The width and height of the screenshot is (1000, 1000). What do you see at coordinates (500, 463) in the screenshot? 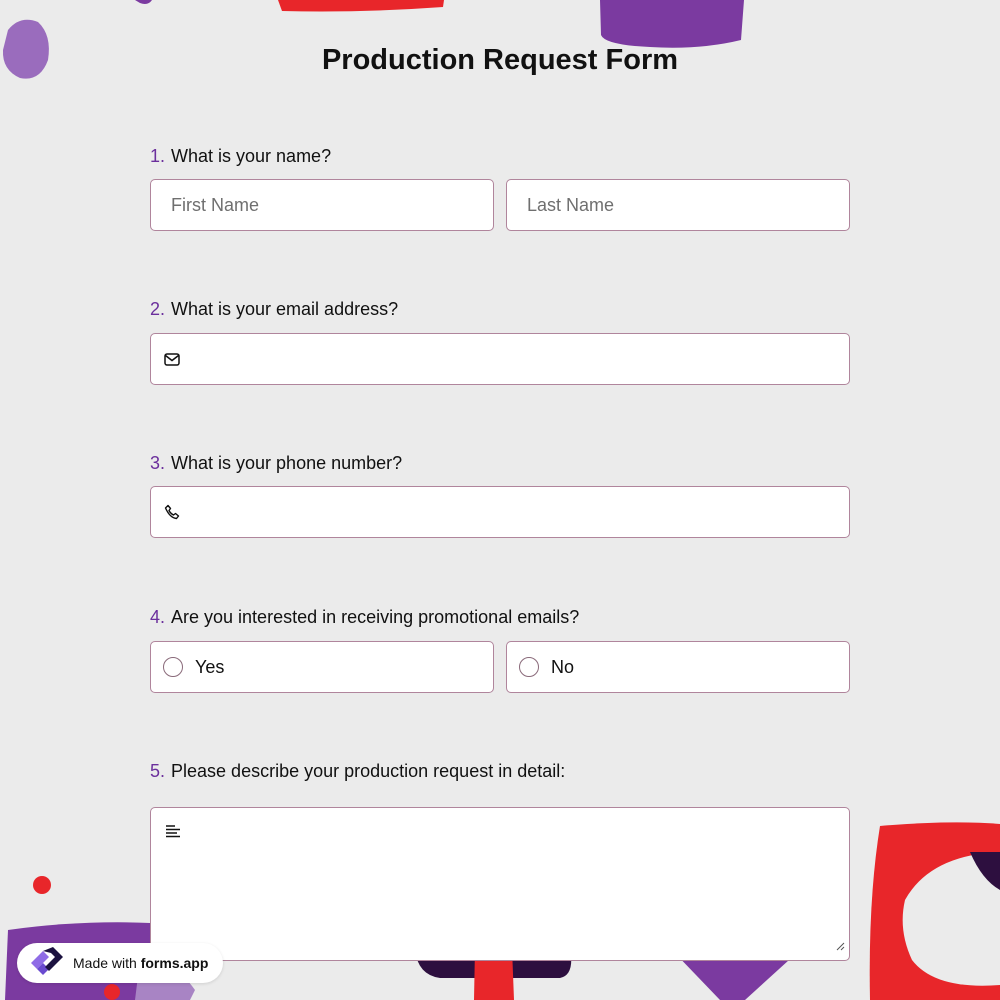
I see `question-label: 3. What is your phone number?` at bounding box center [500, 463].